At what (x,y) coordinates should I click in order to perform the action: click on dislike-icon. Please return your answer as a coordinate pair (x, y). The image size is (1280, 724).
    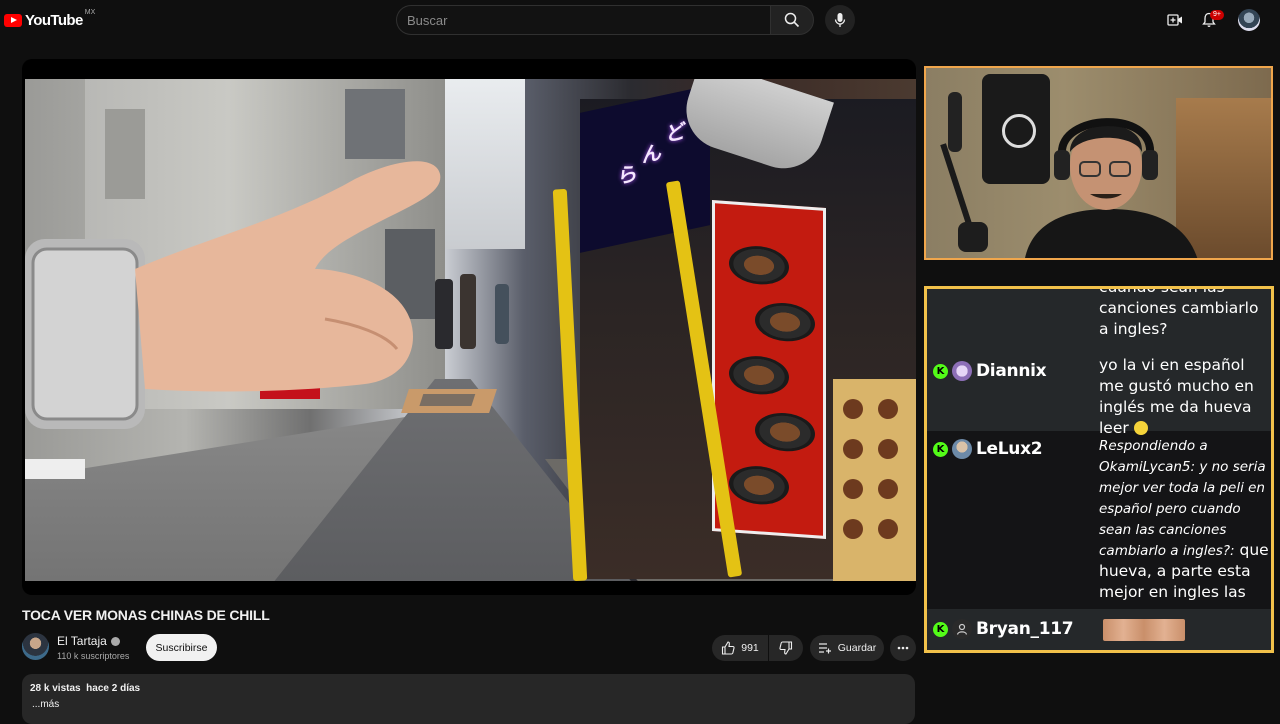
    Looking at the image, I should click on (786, 648).